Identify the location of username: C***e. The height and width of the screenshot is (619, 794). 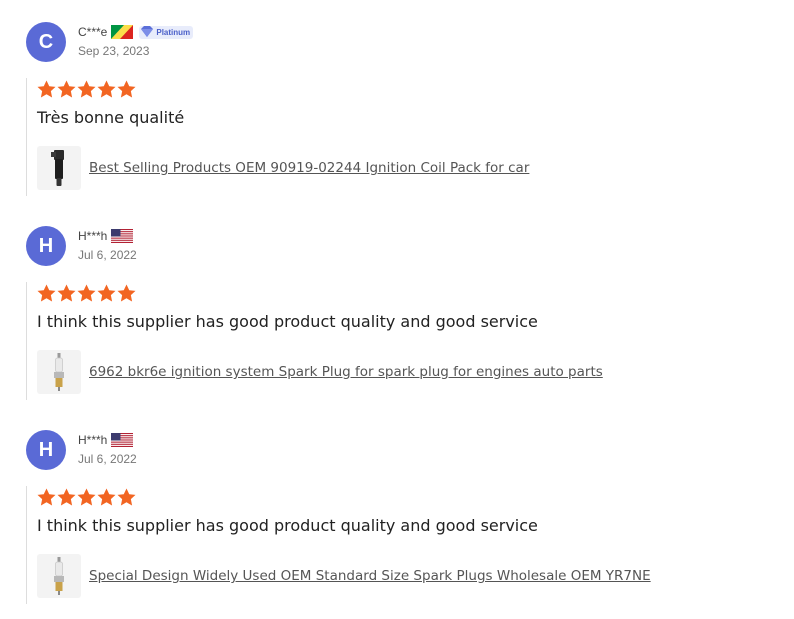
(93, 32).